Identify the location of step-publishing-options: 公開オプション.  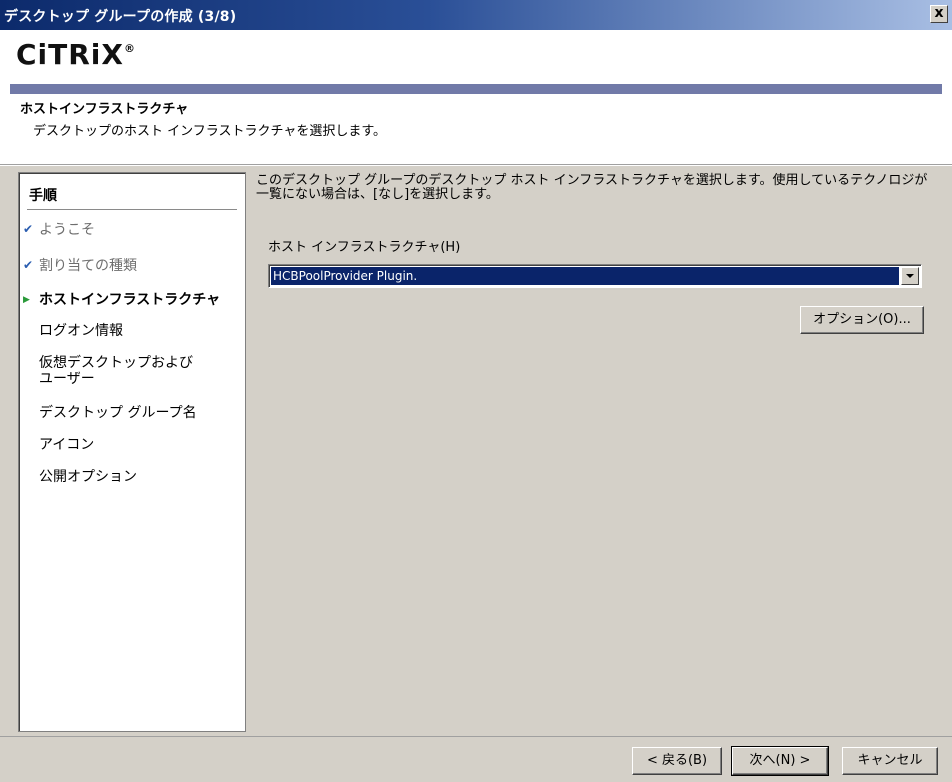
(88, 477).